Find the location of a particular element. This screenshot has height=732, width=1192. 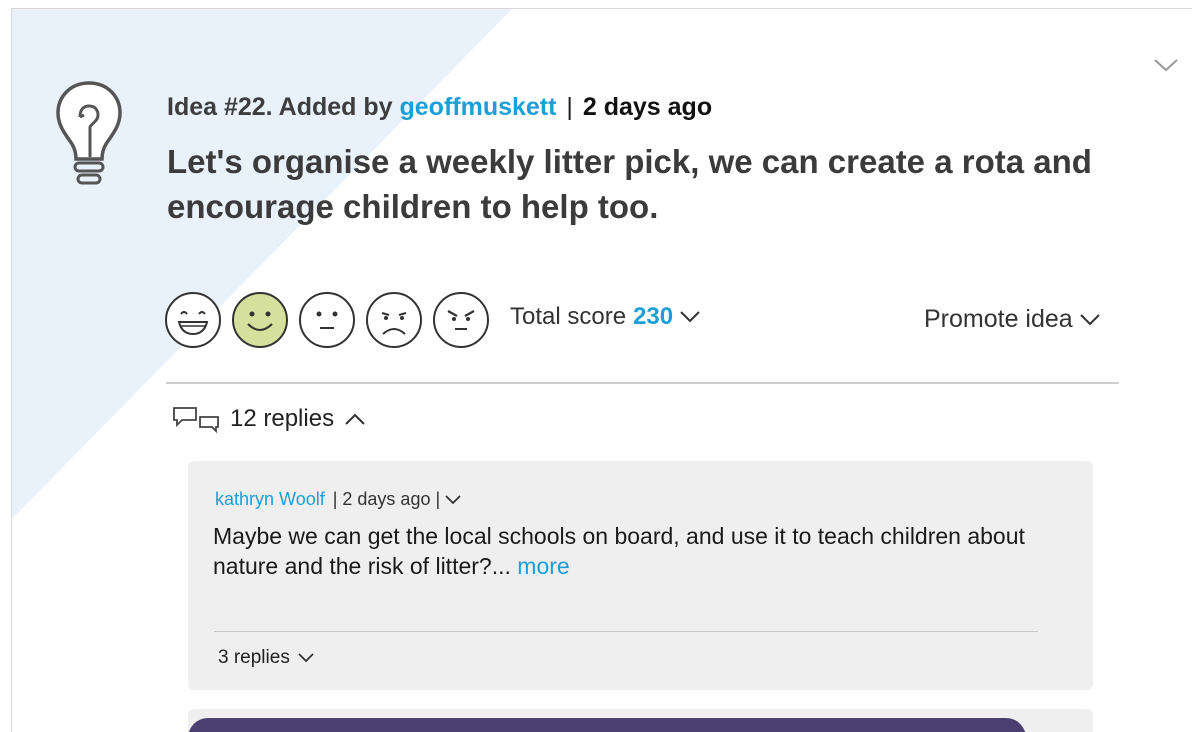

total-score-value: 230 is located at coordinates (653, 316).